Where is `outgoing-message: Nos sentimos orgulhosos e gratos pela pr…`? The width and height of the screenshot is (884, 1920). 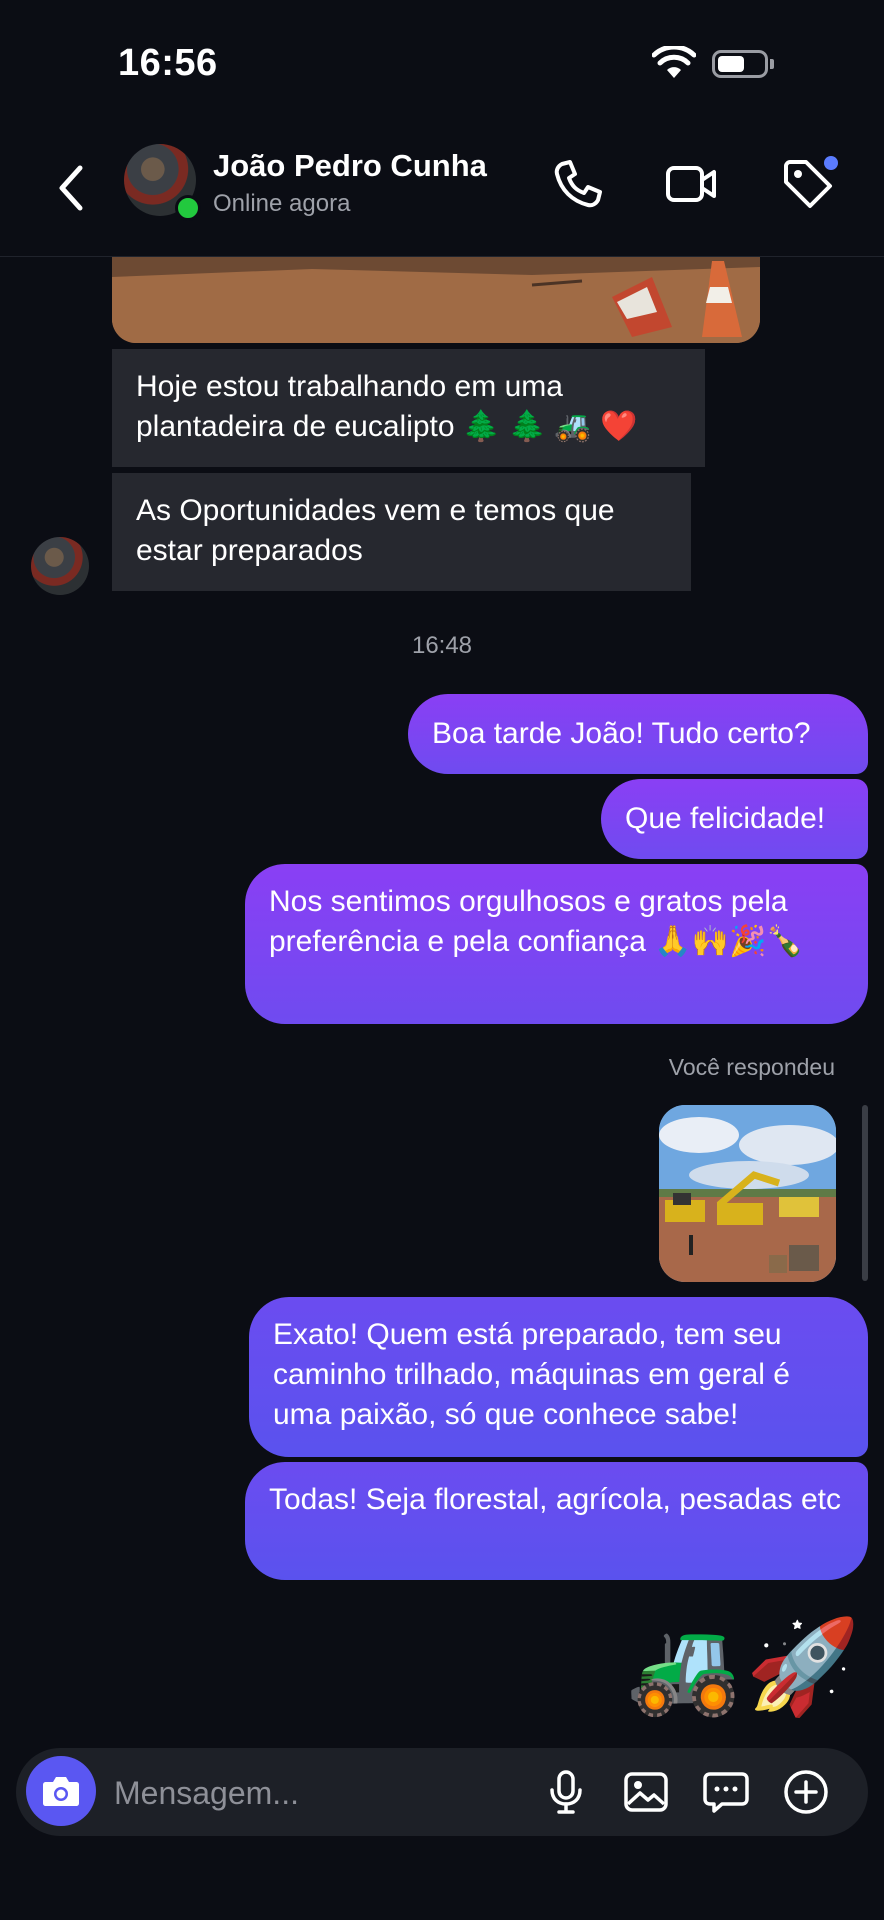
outgoing-message: Nos sentimos orgulhosos e gratos pela pr… is located at coordinates (556, 944).